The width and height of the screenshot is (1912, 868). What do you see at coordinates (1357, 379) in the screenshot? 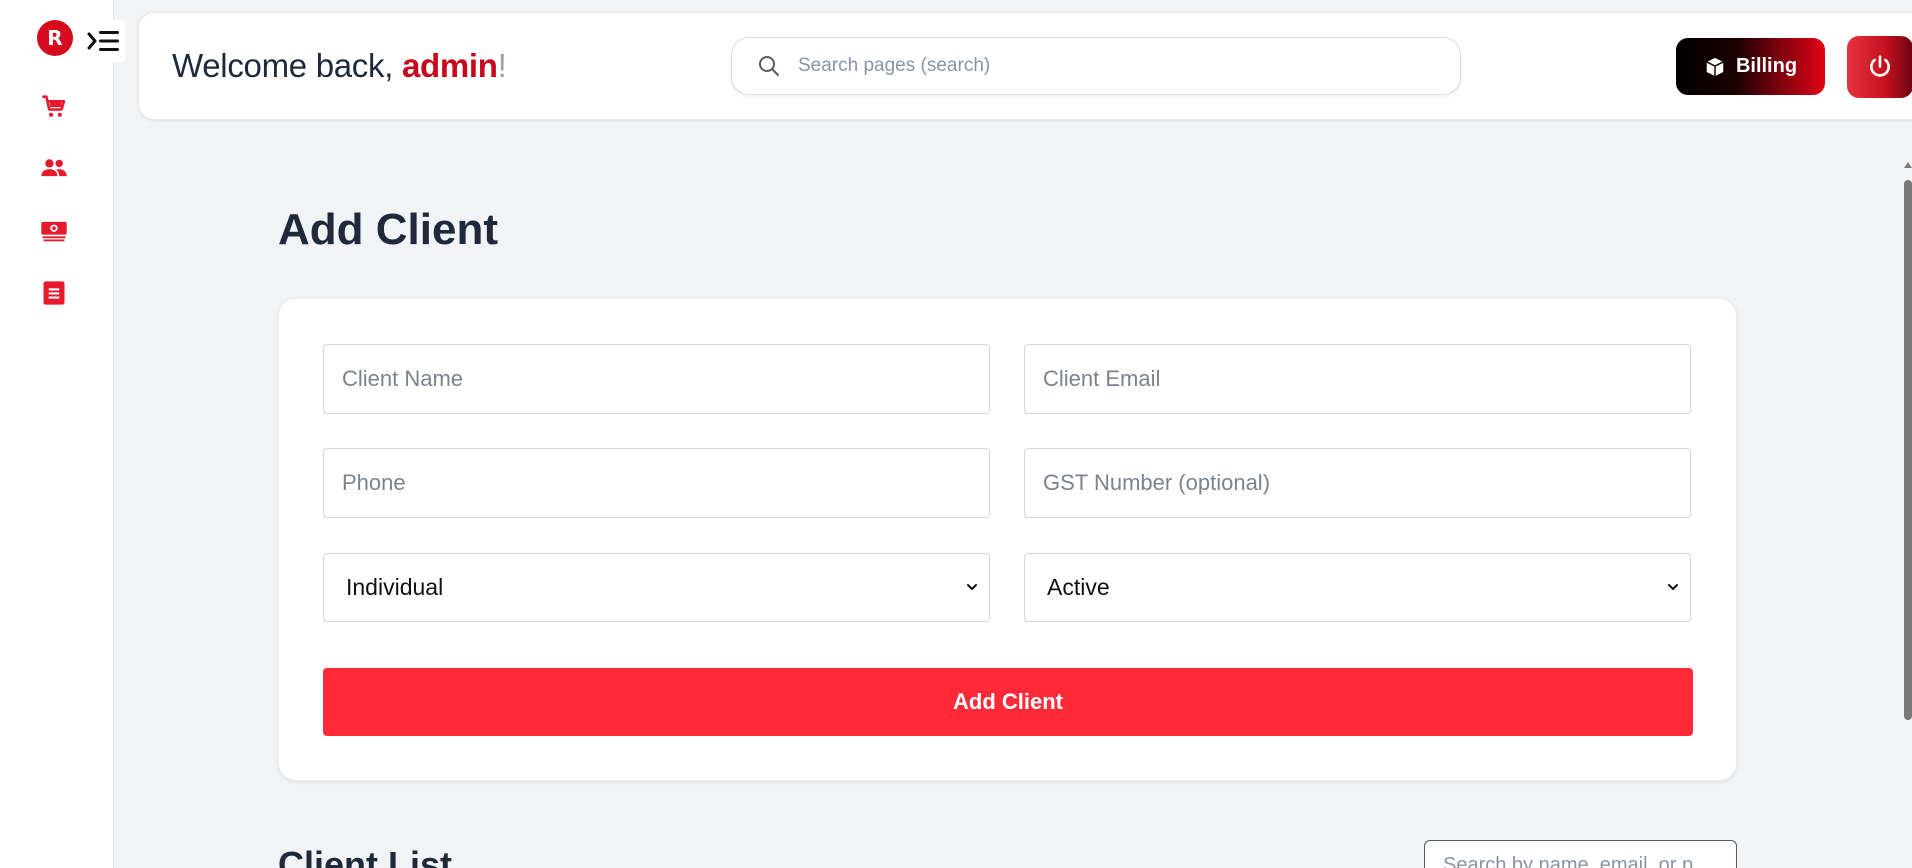
I see `client-email-field` at bounding box center [1357, 379].